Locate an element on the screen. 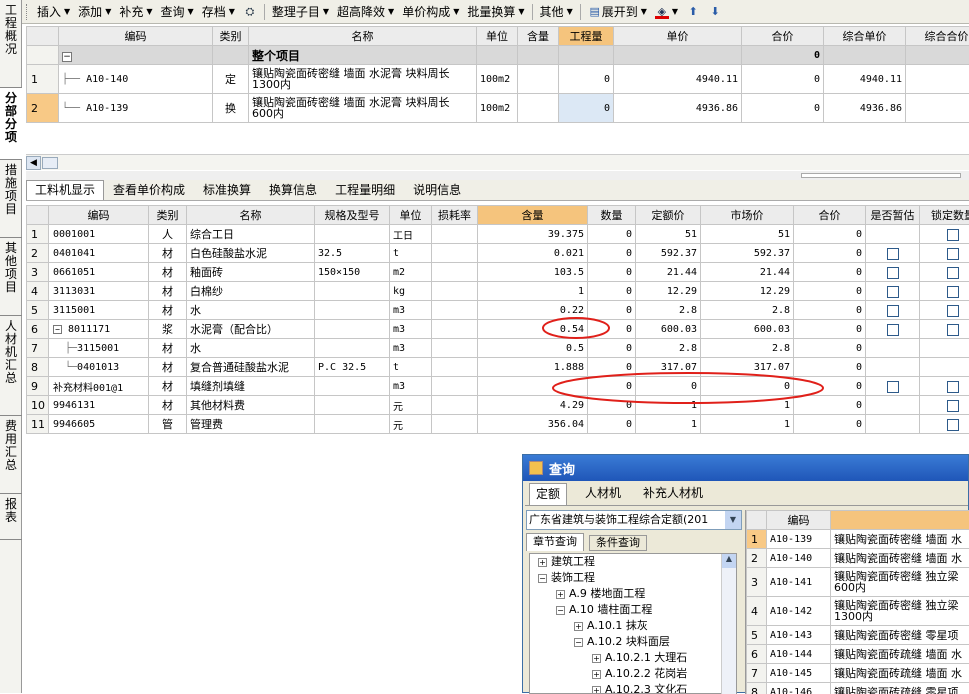 Image resolution: width=969 pixels, height=694 pixels. material-content: 1.888 is located at coordinates (533, 367).